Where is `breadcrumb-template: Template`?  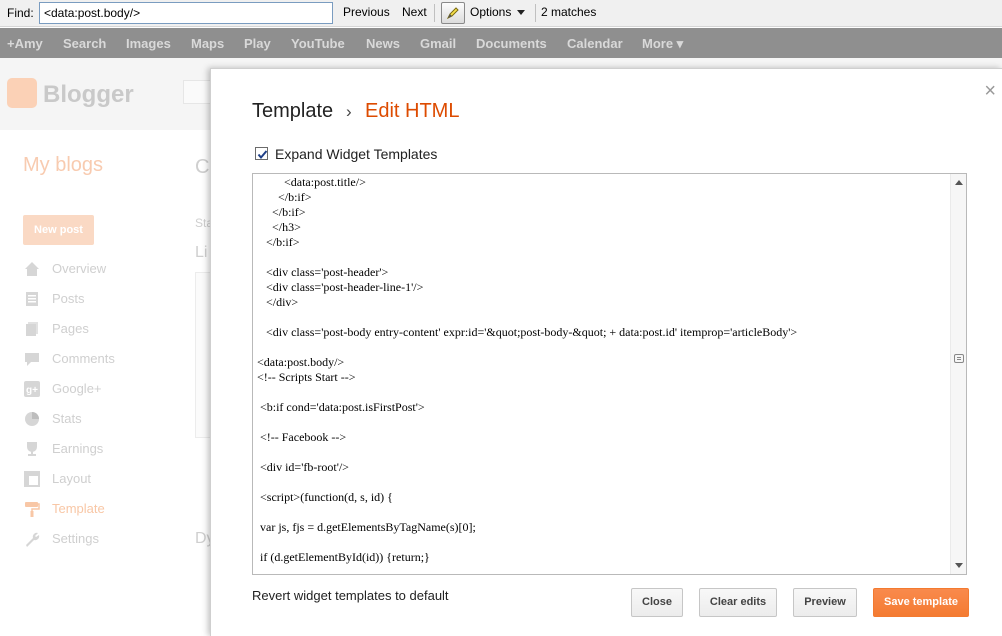
breadcrumb-template: Template is located at coordinates (292, 111).